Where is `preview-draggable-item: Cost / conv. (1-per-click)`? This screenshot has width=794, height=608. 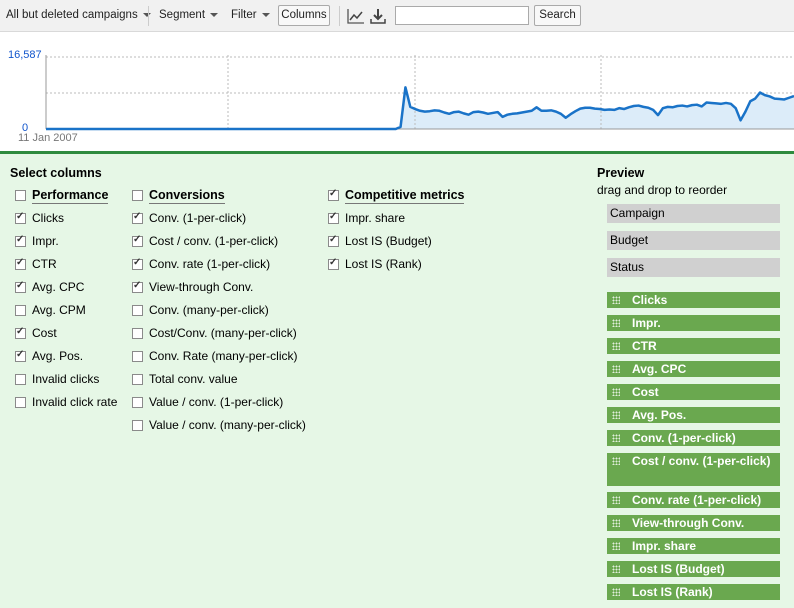
preview-draggable-item: Cost / conv. (1-per-click) is located at coordinates (693, 469).